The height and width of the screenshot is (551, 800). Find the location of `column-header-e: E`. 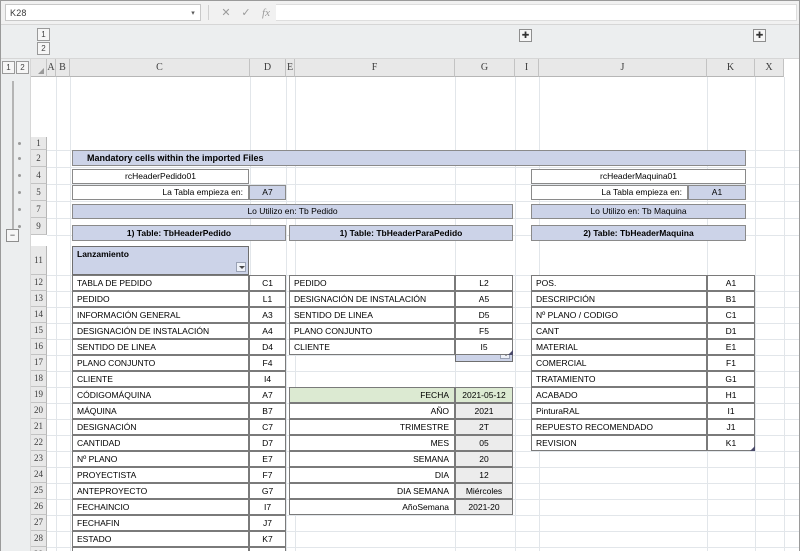

column-header-e: E is located at coordinates (290, 68).